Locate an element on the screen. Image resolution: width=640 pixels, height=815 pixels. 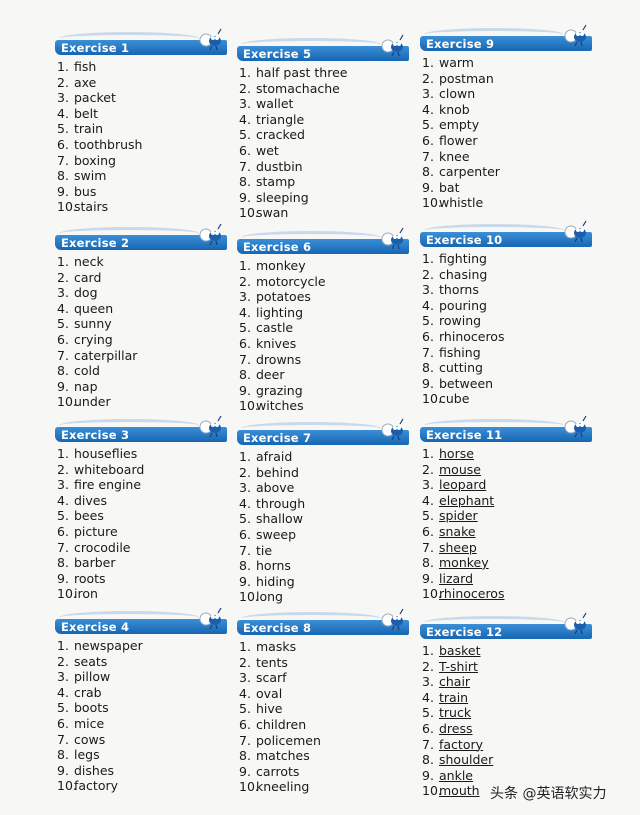
answer-word: mouse is located at coordinates (460, 469).